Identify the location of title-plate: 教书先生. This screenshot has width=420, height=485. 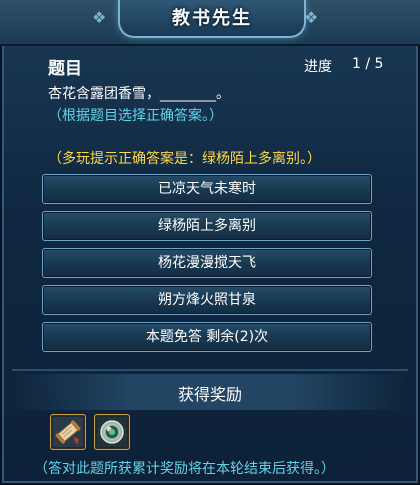
(212, 19).